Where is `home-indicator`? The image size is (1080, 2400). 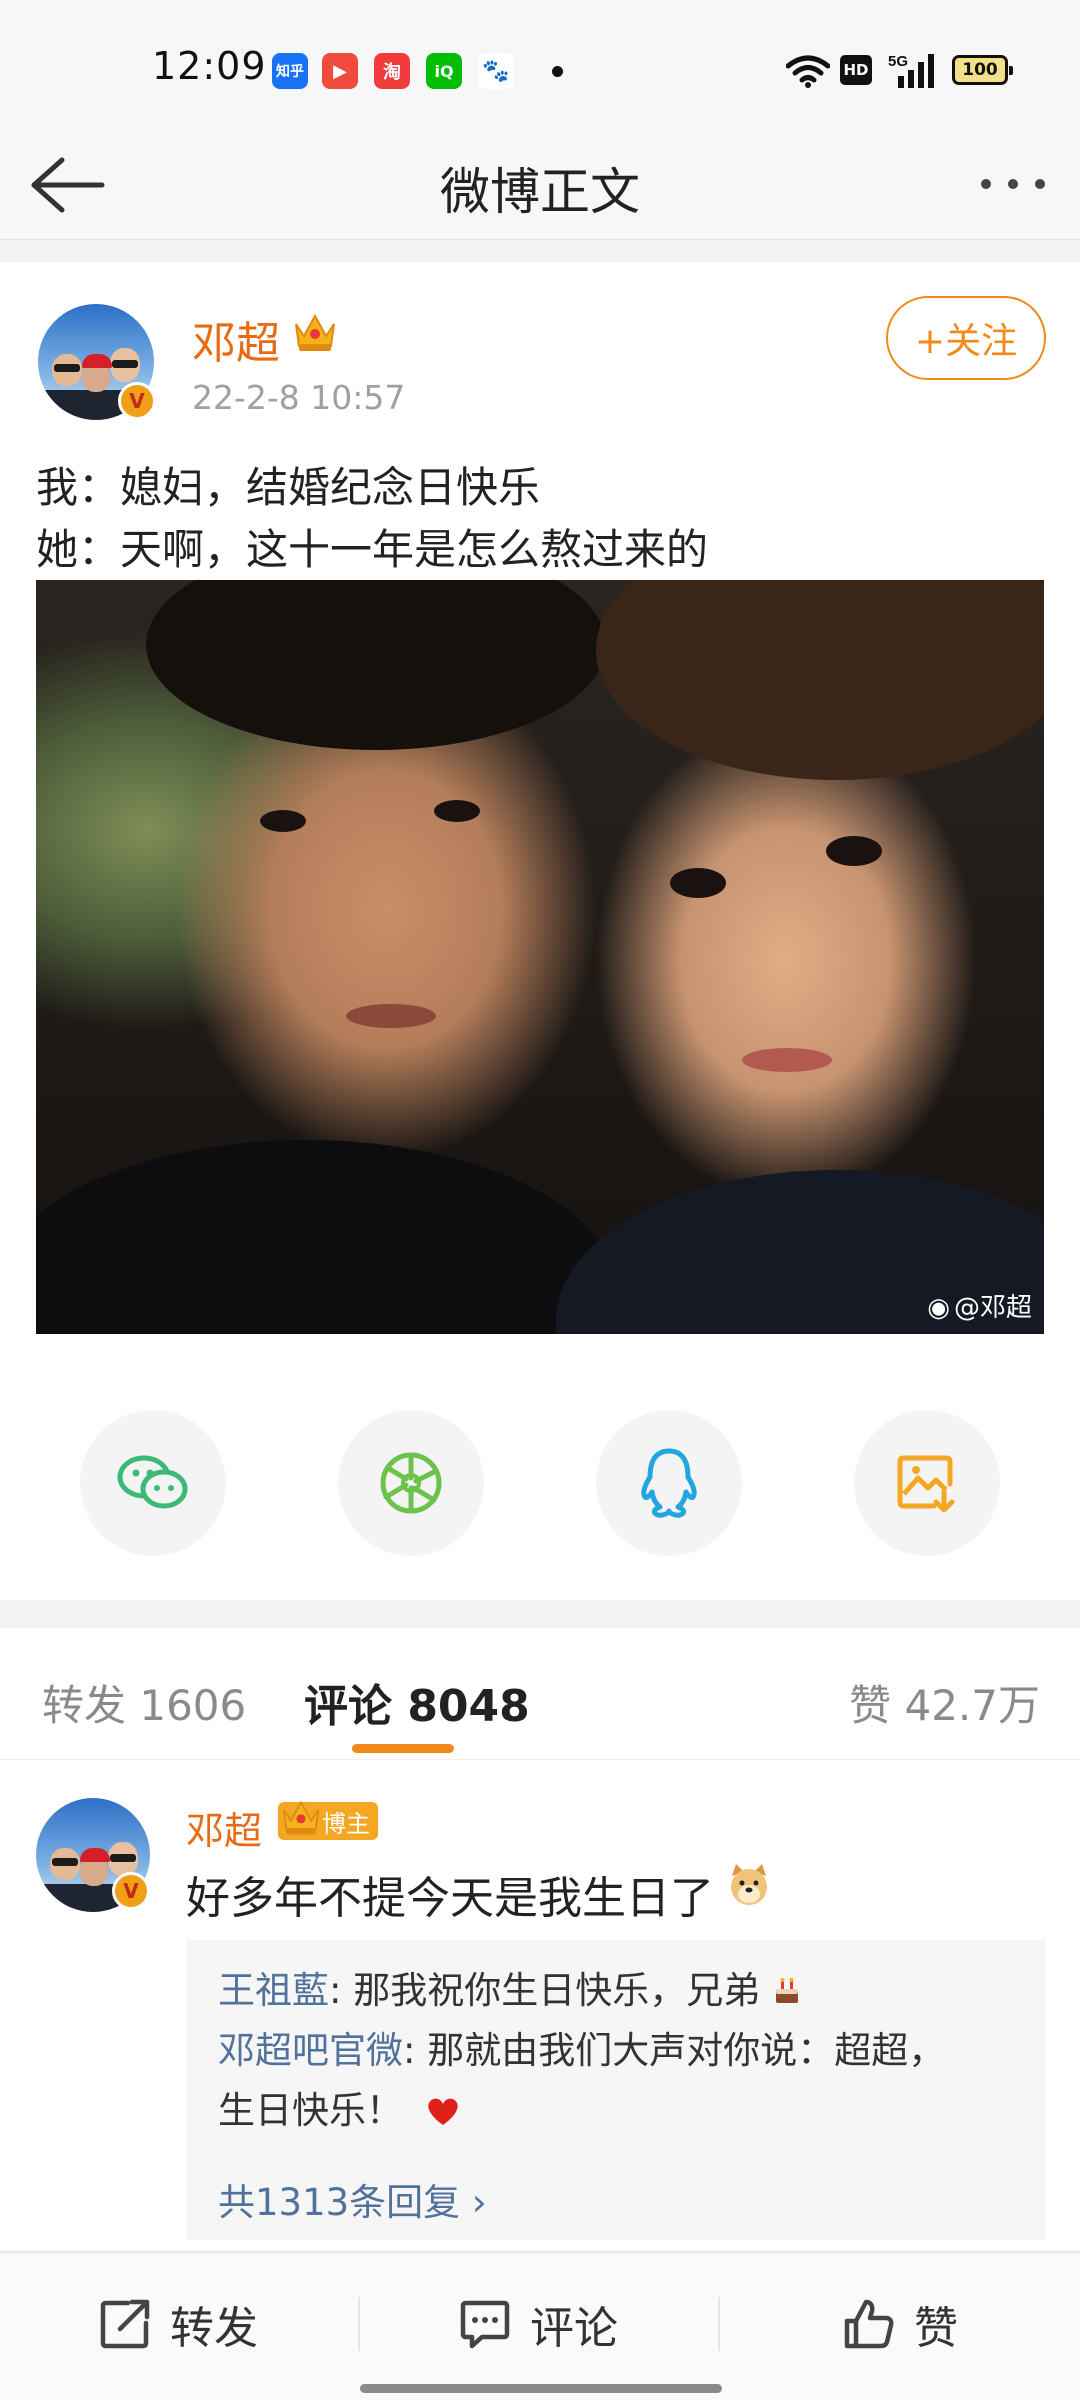 home-indicator is located at coordinates (541, 2388).